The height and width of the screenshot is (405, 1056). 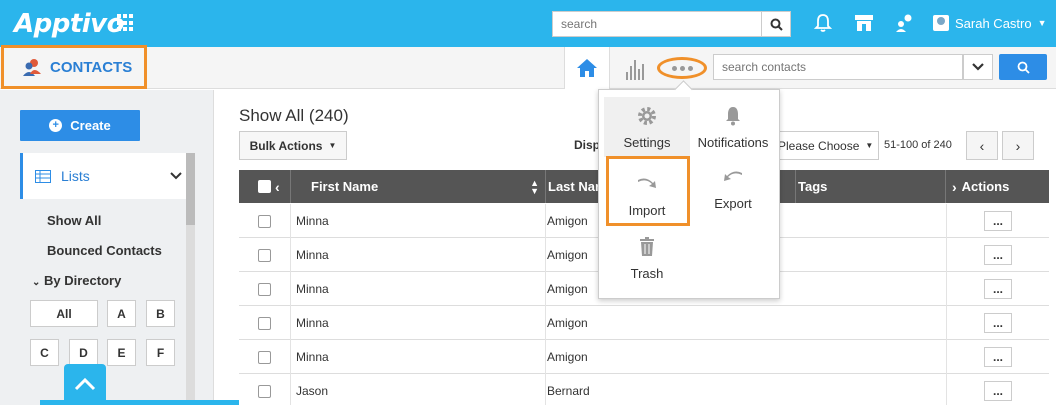 I want to click on global-search-input, so click(x=657, y=24).